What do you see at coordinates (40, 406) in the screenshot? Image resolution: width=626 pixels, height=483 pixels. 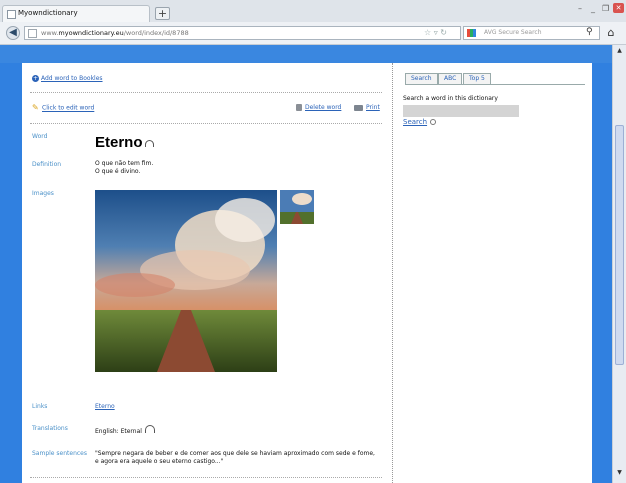 I see `links-label: Links` at bounding box center [40, 406].